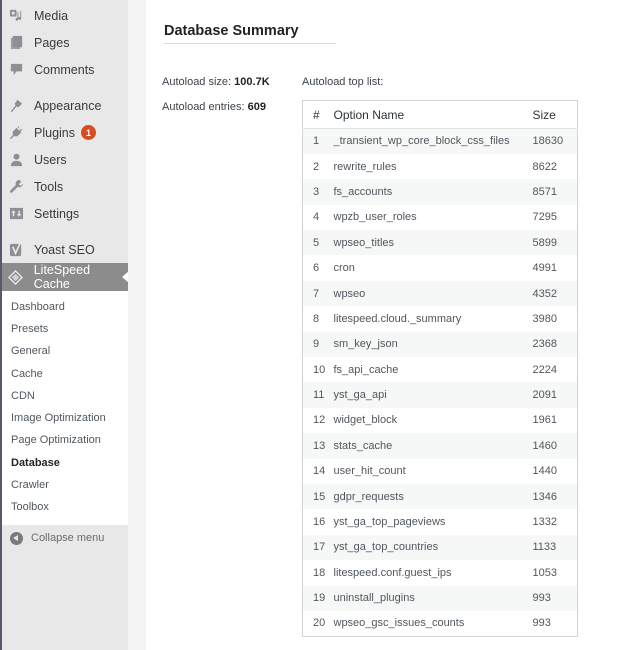 The width and height of the screenshot is (621, 650). Describe the element at coordinates (544, 318) in the screenshot. I see `option-size: 3980` at that location.